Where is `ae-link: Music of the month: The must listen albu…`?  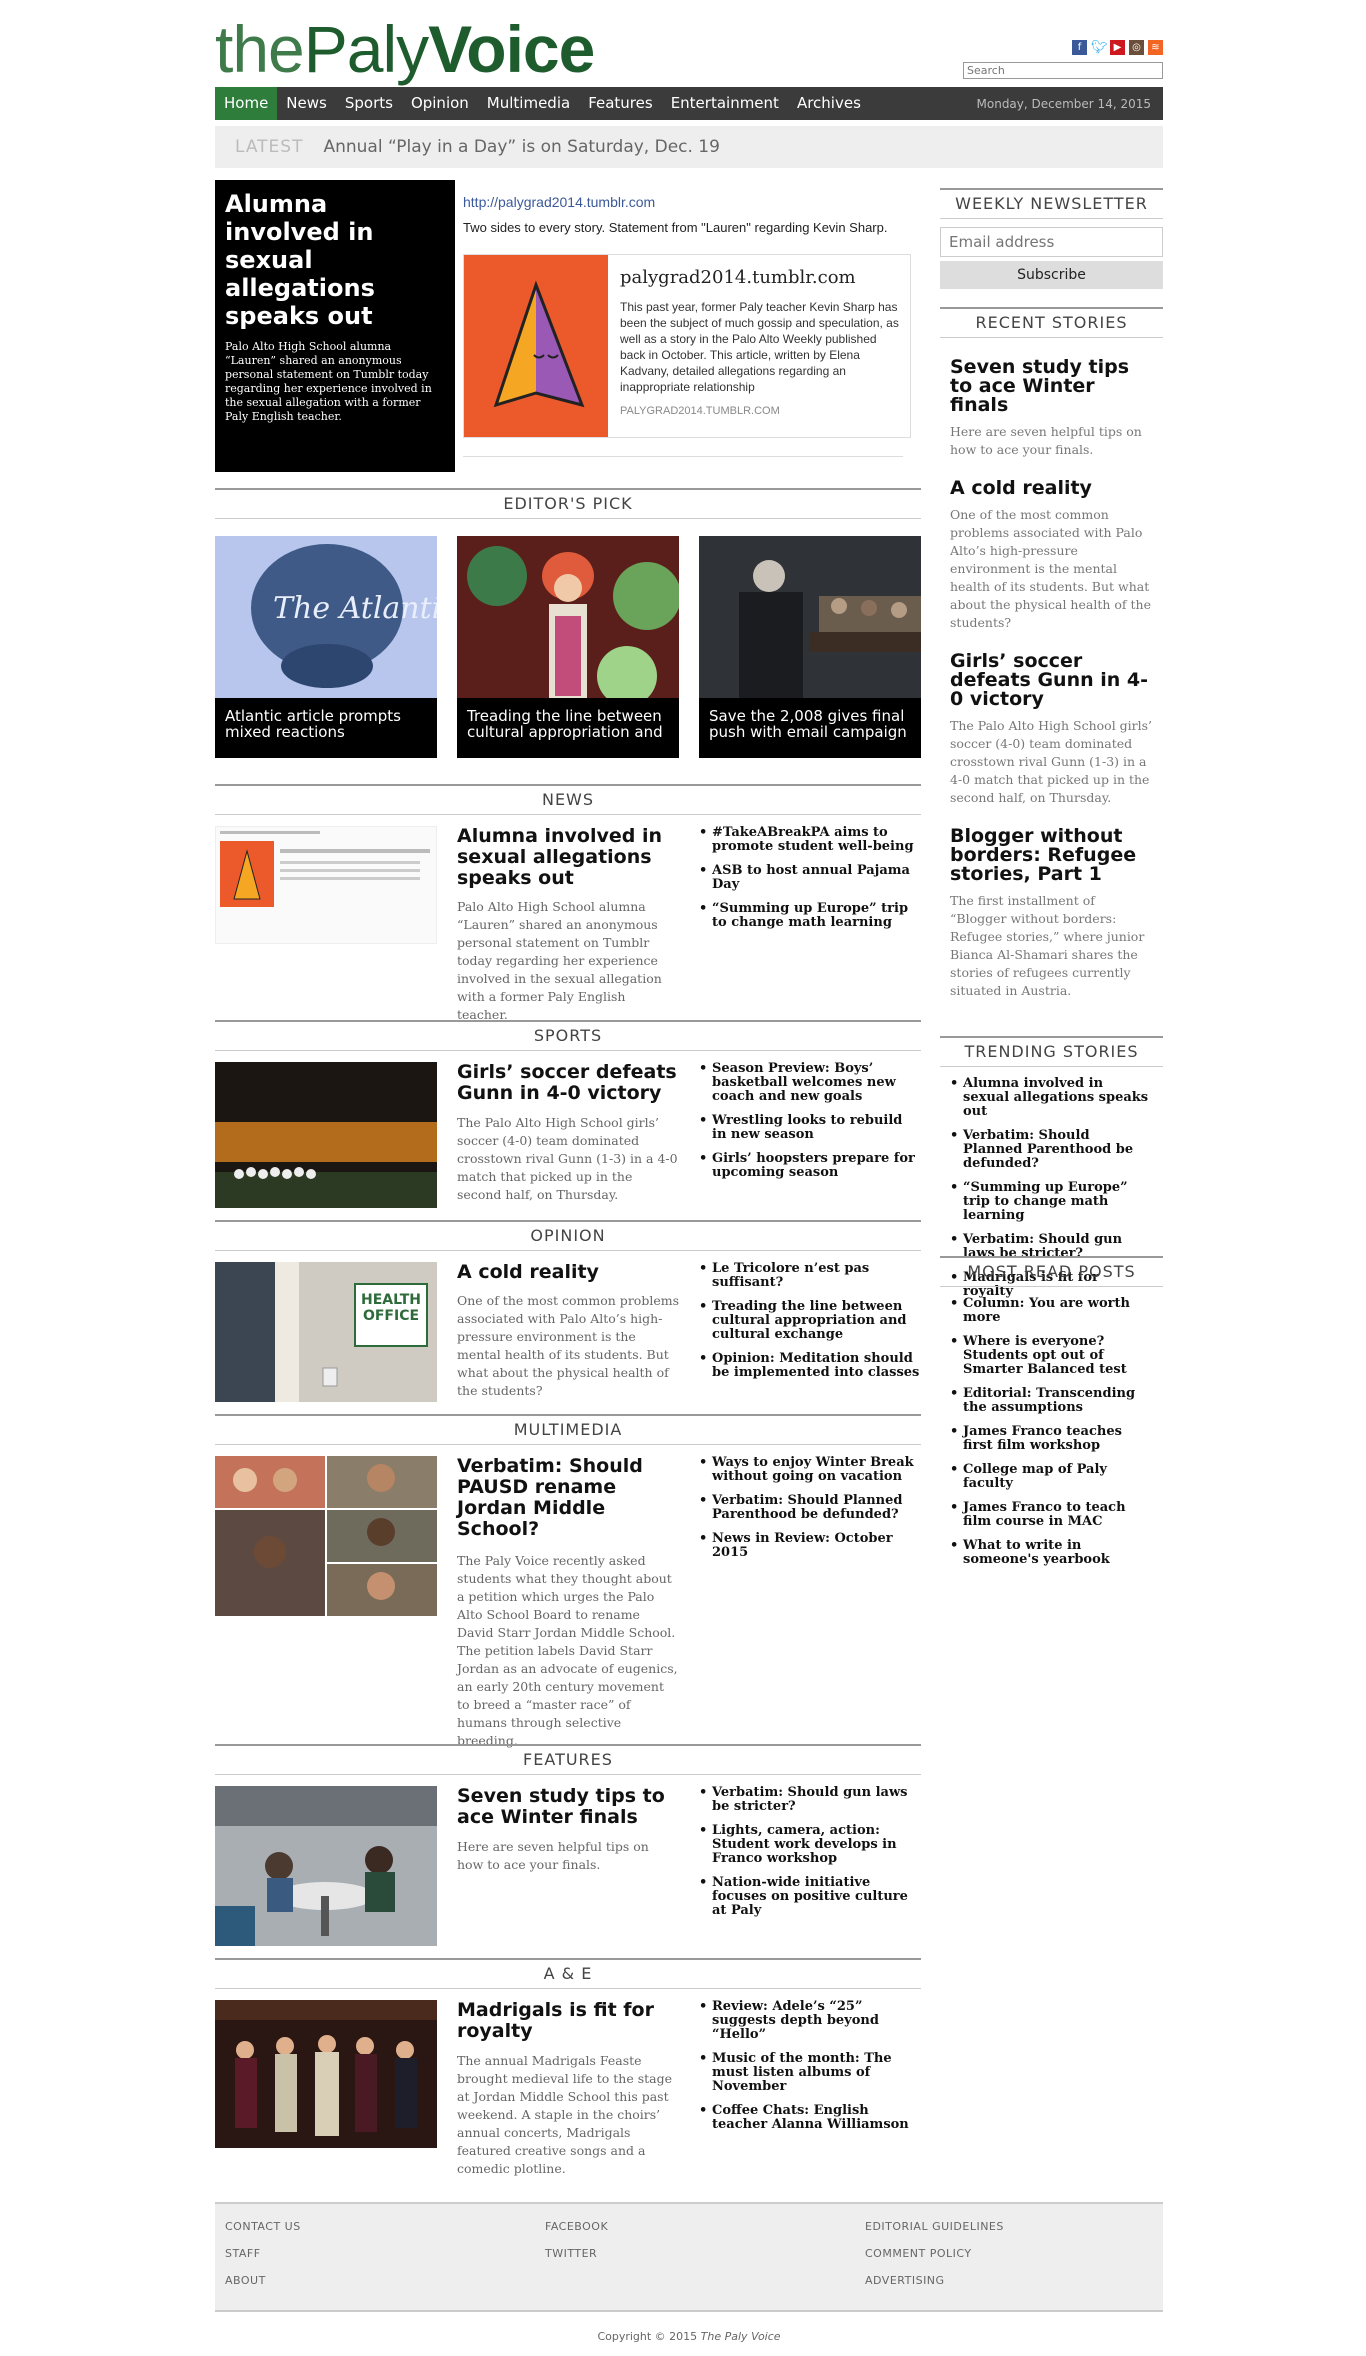 ae-link: Music of the month: The must listen albu… is located at coordinates (810, 2073).